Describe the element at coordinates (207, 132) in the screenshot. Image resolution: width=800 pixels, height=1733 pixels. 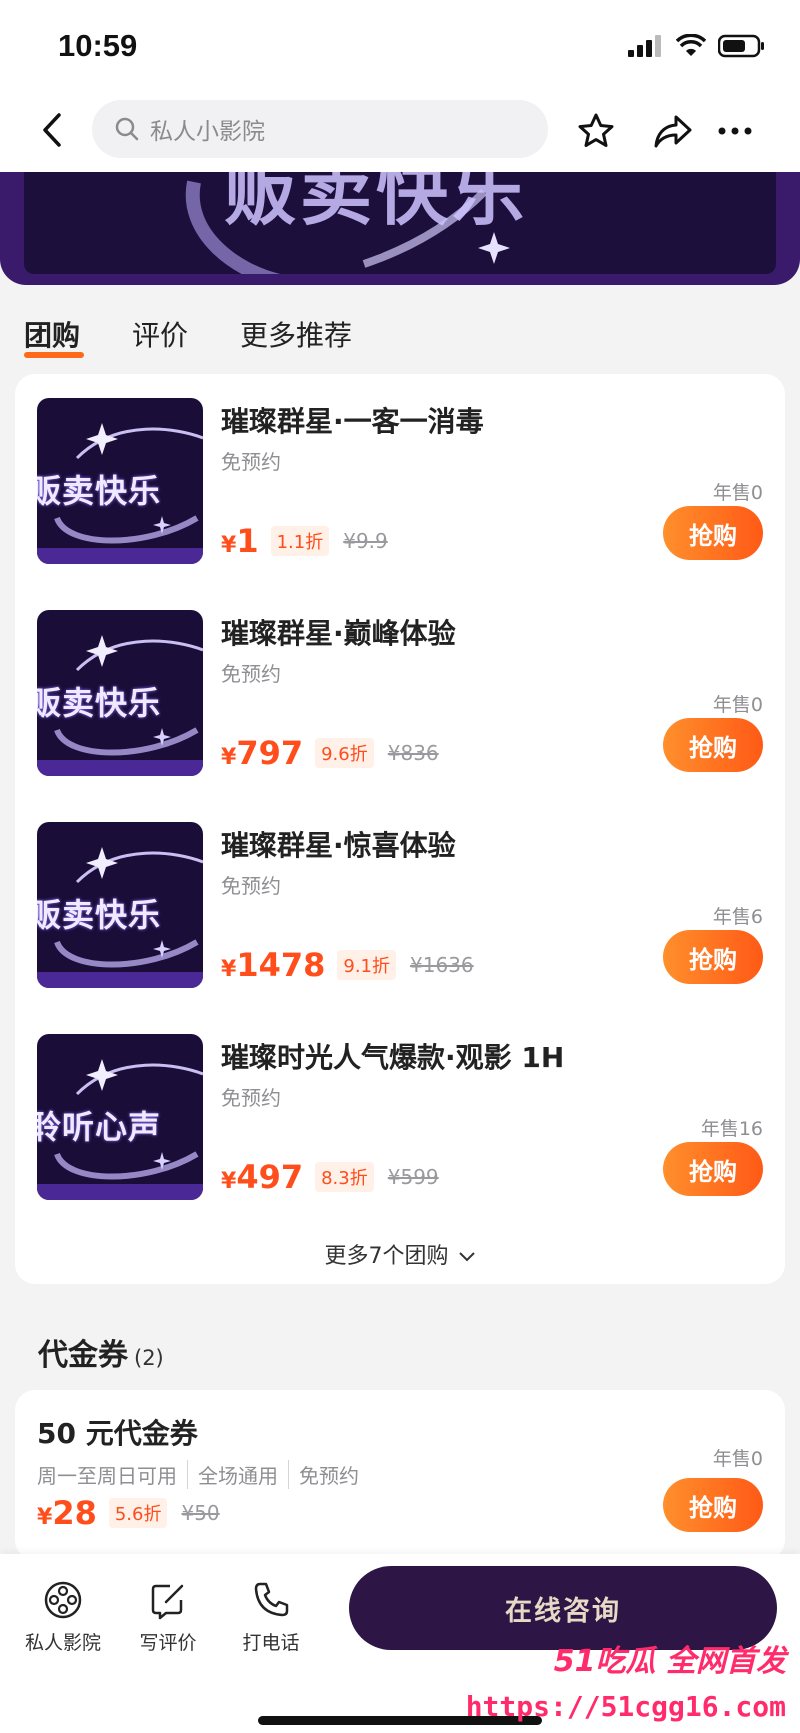
I see `search-placeholder: 私人小影院` at that location.